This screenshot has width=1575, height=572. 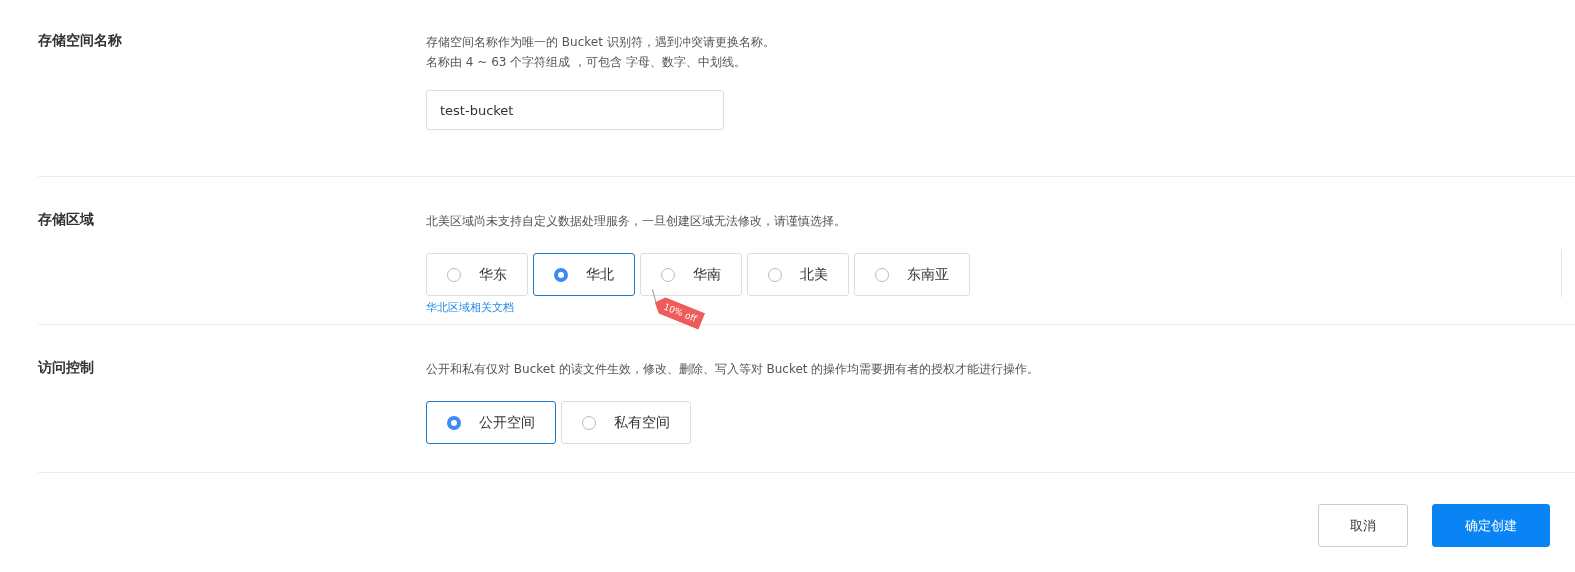 I want to click on radio-option: 东南亚, so click(x=912, y=274).